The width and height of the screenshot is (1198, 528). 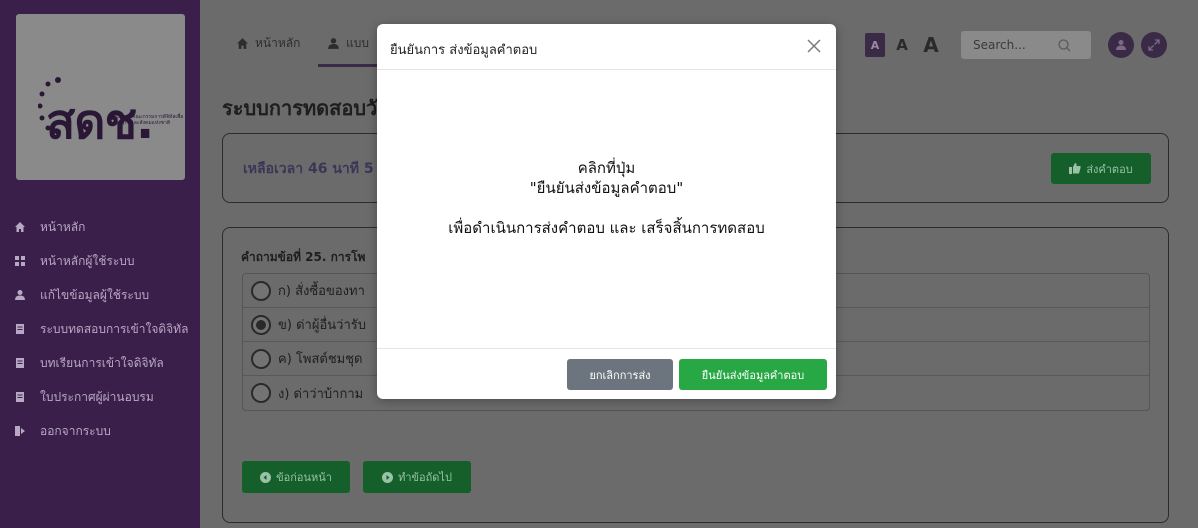 I want to click on sidebar-item-logout: ออกจากระบบ, so click(x=100, y=431).